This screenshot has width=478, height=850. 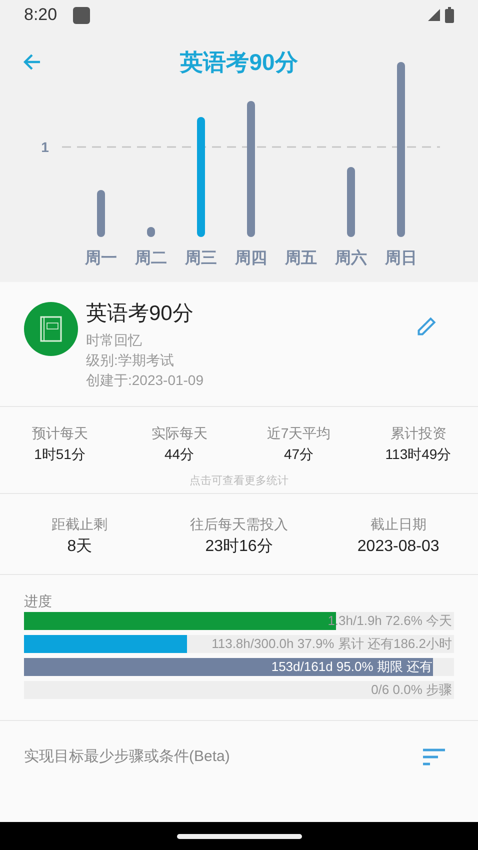 I want to click on axis-label: 周五, so click(x=301, y=258).